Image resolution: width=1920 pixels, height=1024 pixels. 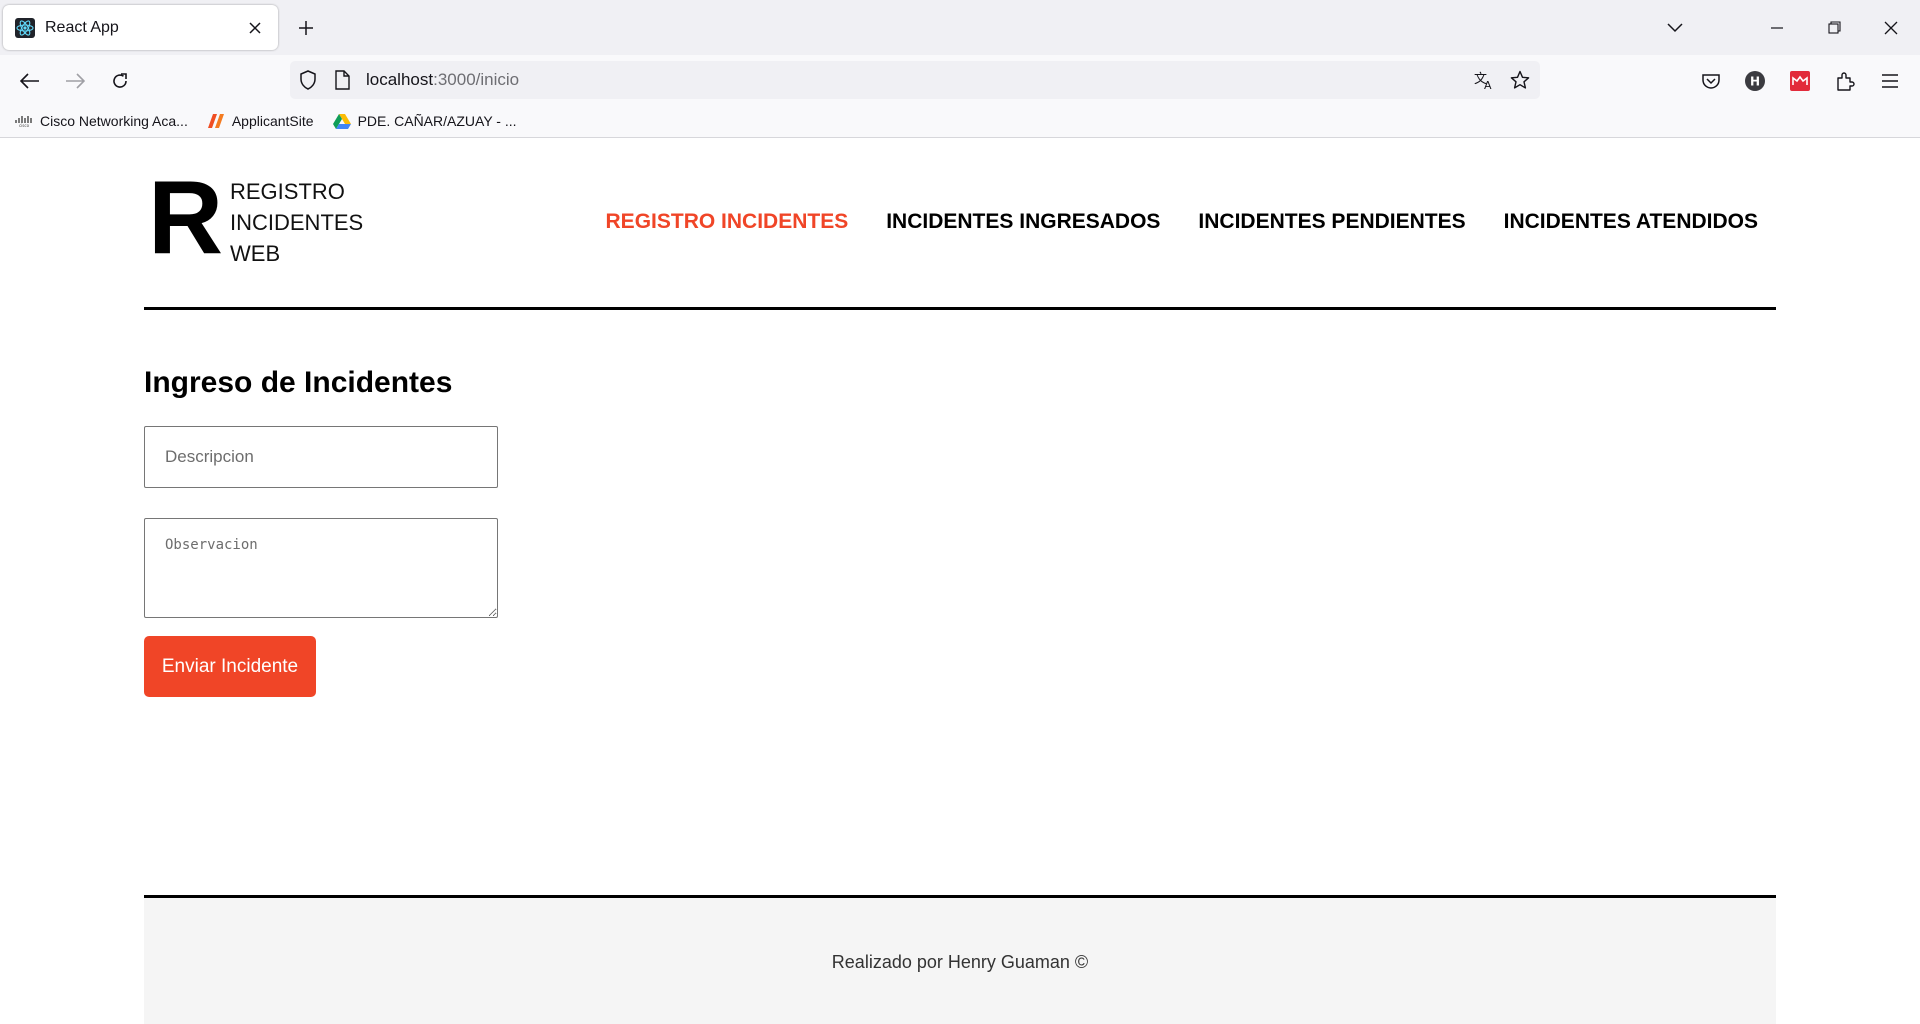 I want to click on svg-text: A, so click(x=1488, y=84).